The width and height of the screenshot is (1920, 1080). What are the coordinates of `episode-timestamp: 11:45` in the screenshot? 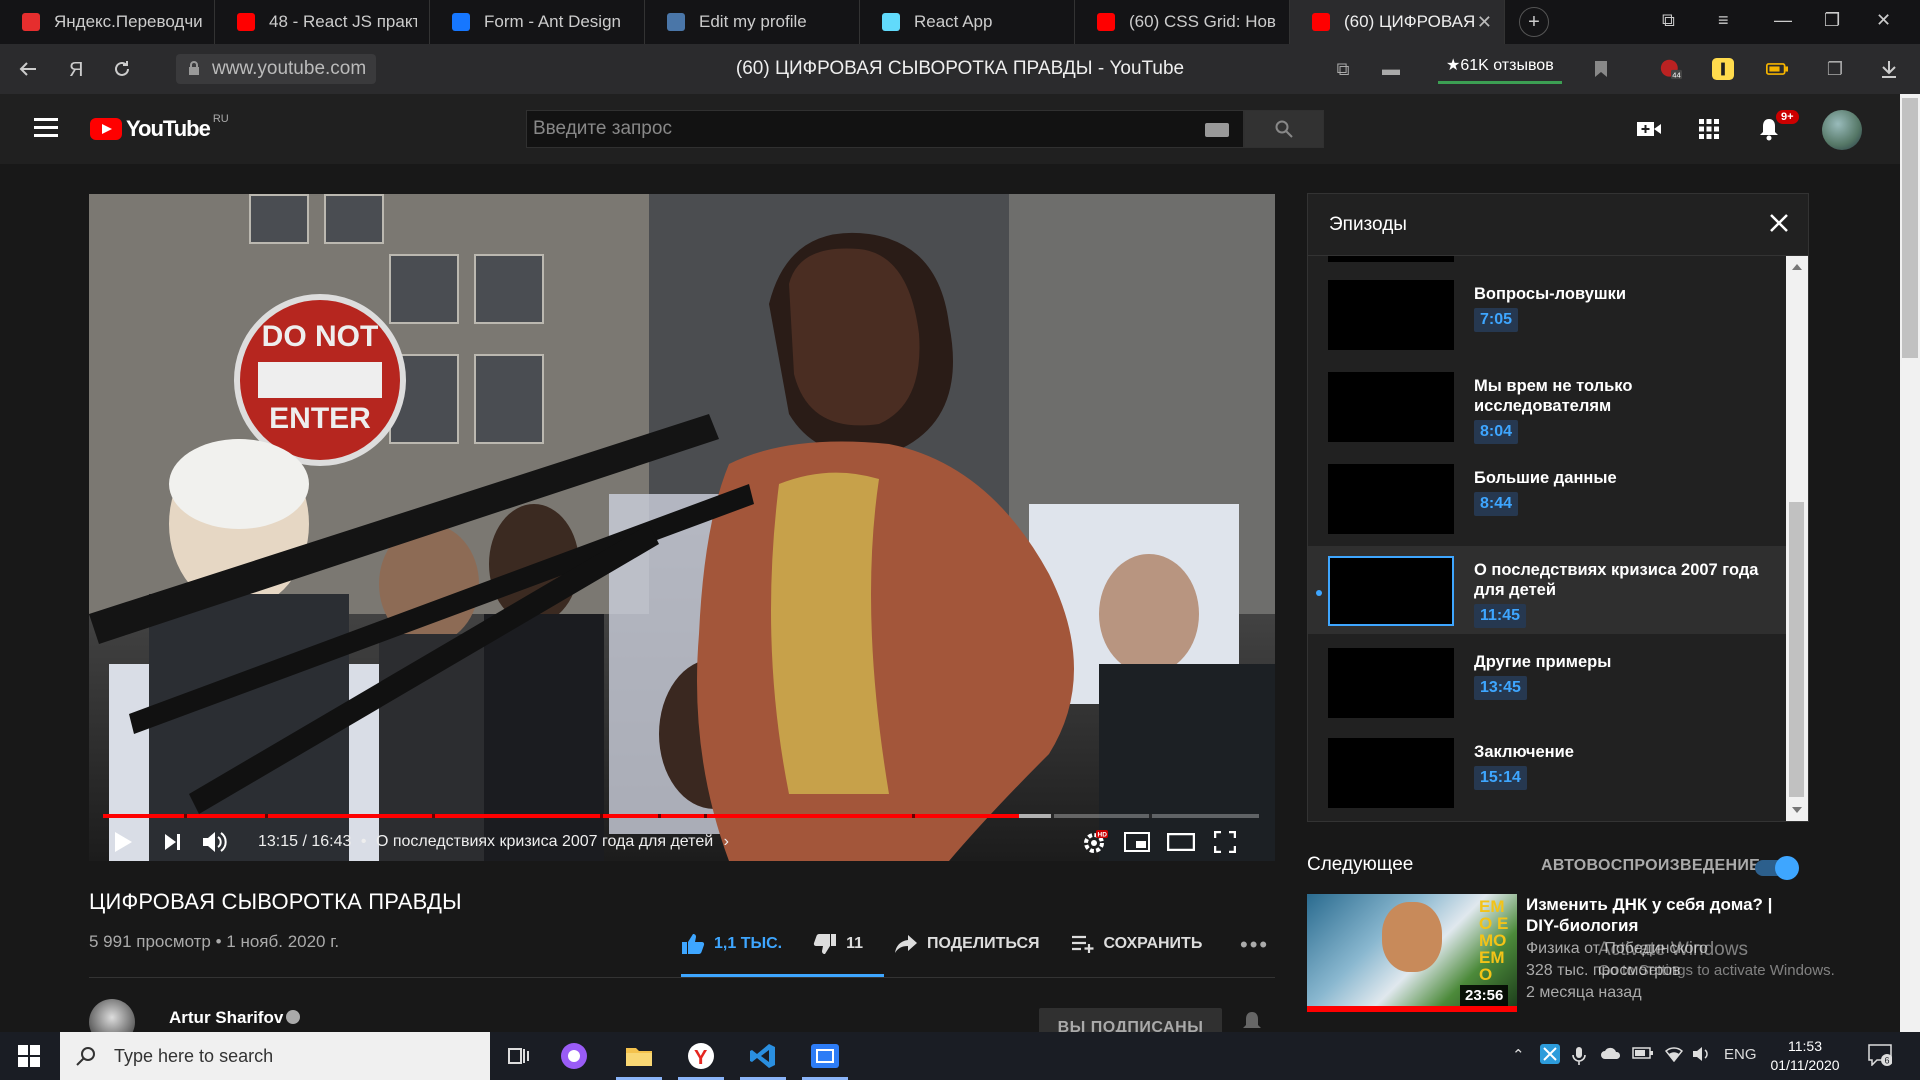 It's located at (1500, 616).